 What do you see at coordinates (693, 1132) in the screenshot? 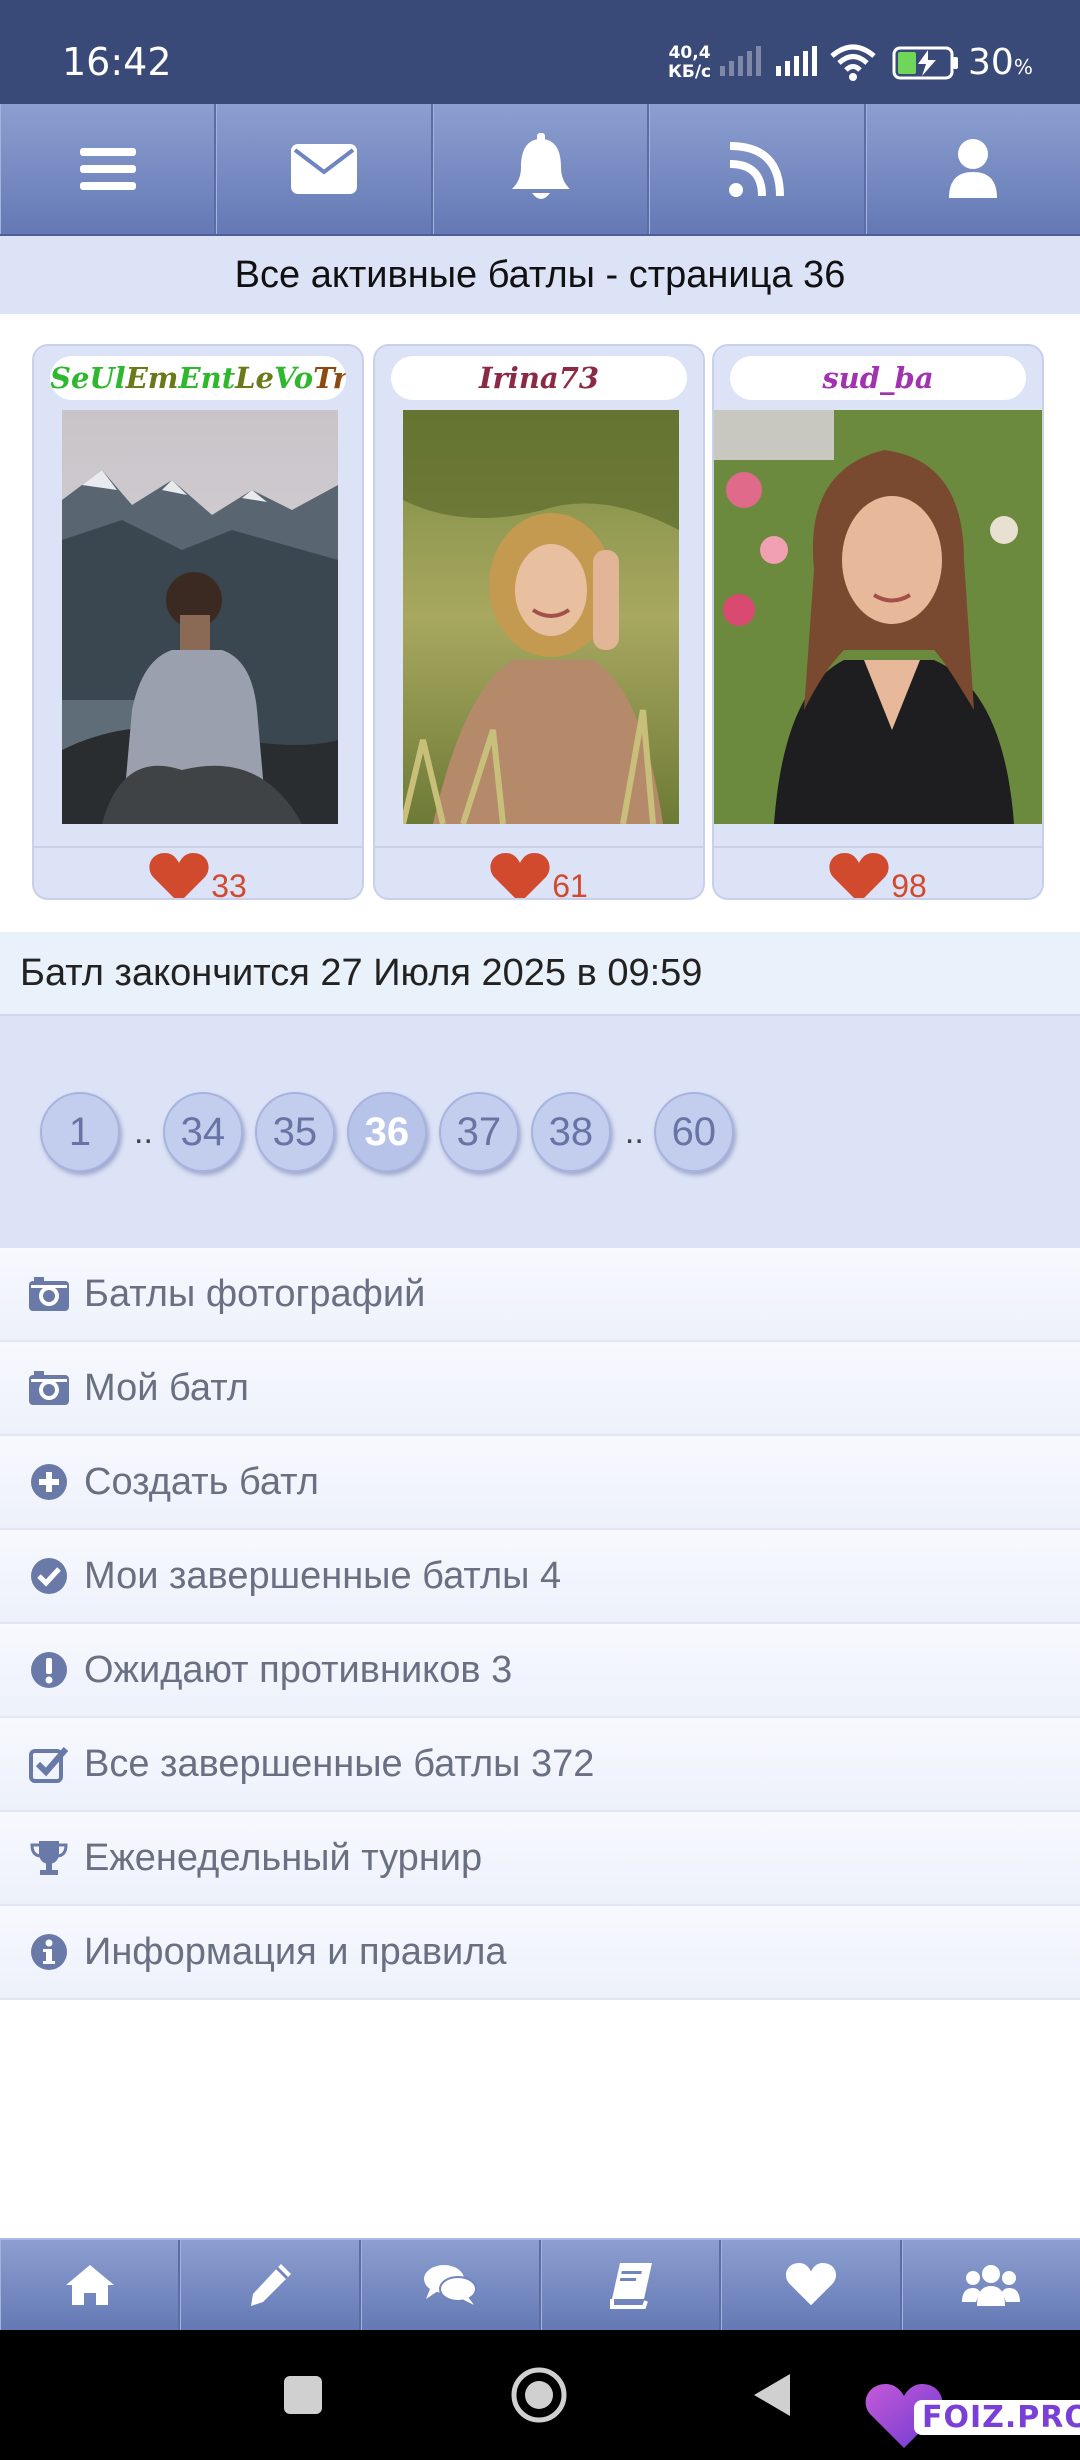
I see `page-button-last: 60` at bounding box center [693, 1132].